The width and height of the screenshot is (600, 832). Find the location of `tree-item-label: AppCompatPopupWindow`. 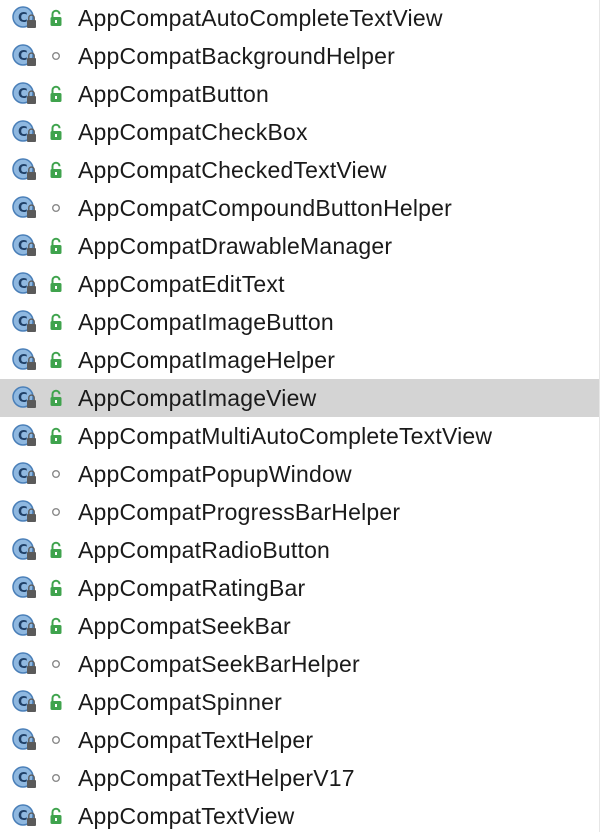

tree-item-label: AppCompatPopupWindow is located at coordinates (215, 473).